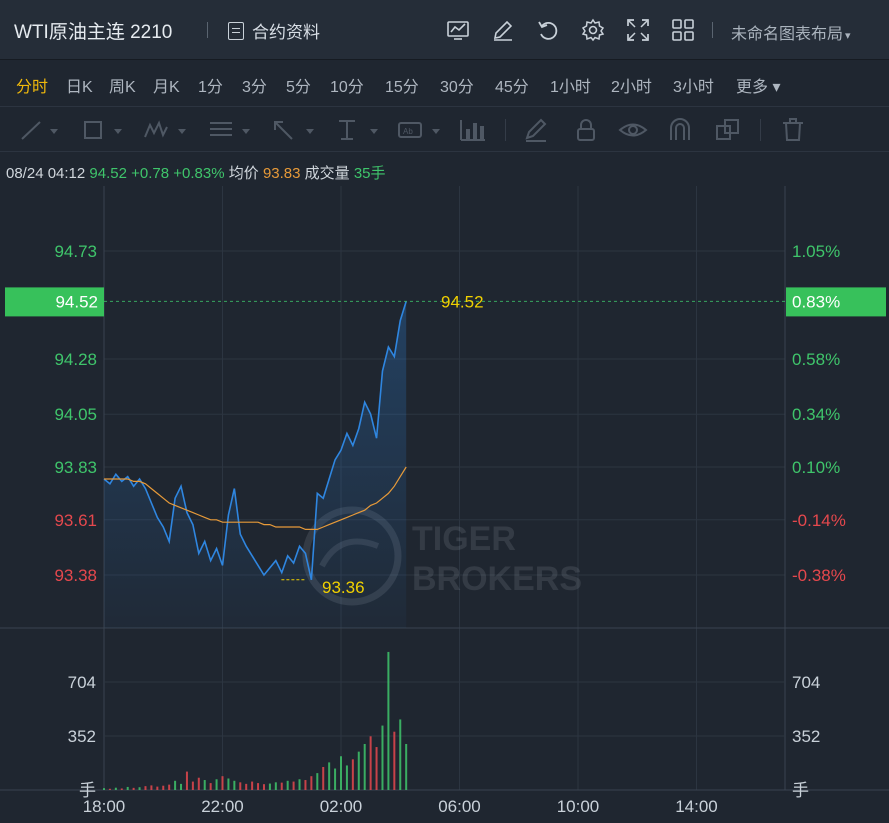 The height and width of the screenshot is (823, 889). What do you see at coordinates (298, 85) in the screenshot?
I see `tab-5min: 5分` at bounding box center [298, 85].